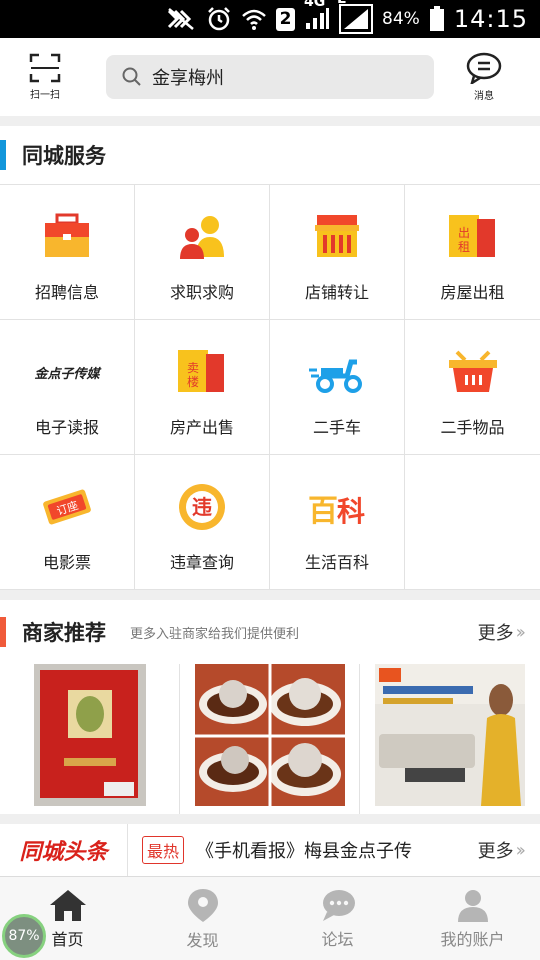 The image size is (540, 960). I want to click on newspaper-logo-text: 金点子传媒, so click(67, 374).